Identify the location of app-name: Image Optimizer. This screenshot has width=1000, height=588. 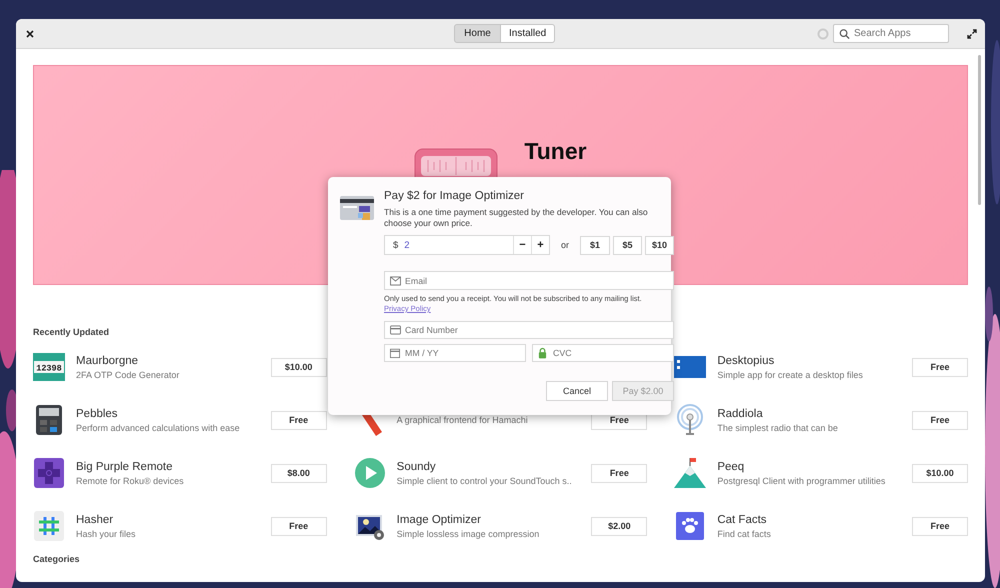
(488, 520).